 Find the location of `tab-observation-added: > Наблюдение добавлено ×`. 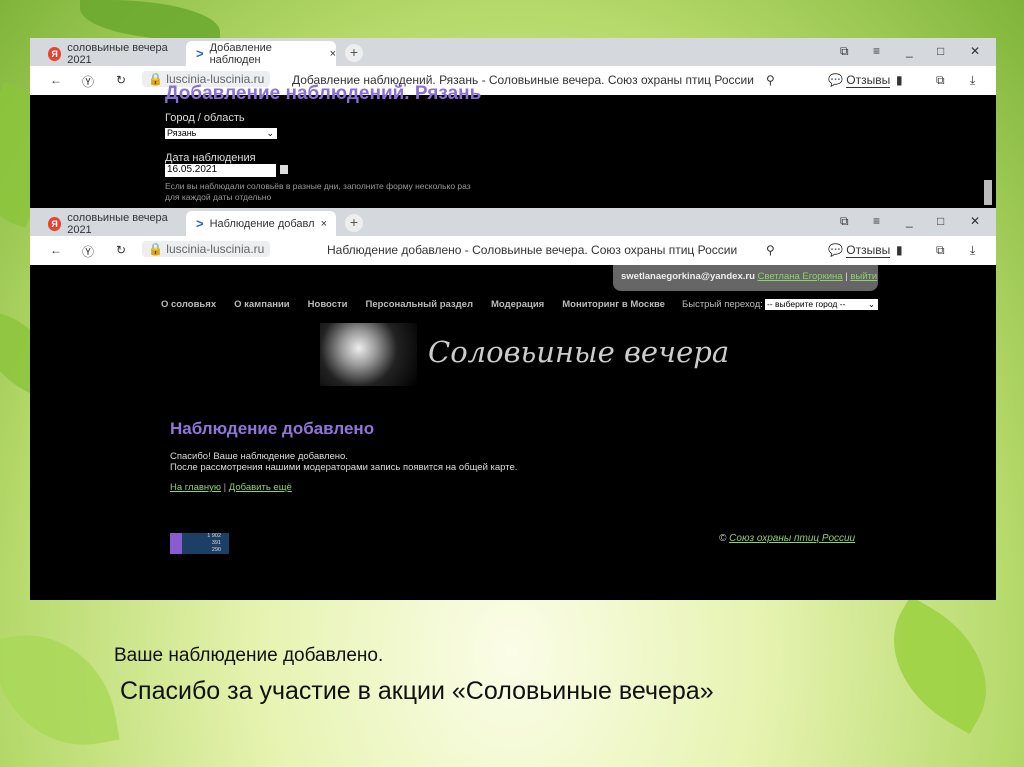

tab-observation-added: > Наблюдение добавлено × is located at coordinates (261, 223).